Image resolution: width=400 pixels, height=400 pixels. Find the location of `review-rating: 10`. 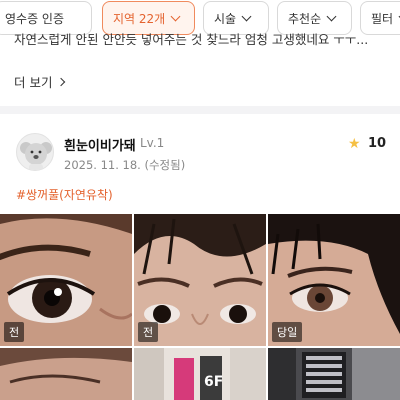

review-rating: 10 is located at coordinates (377, 143).